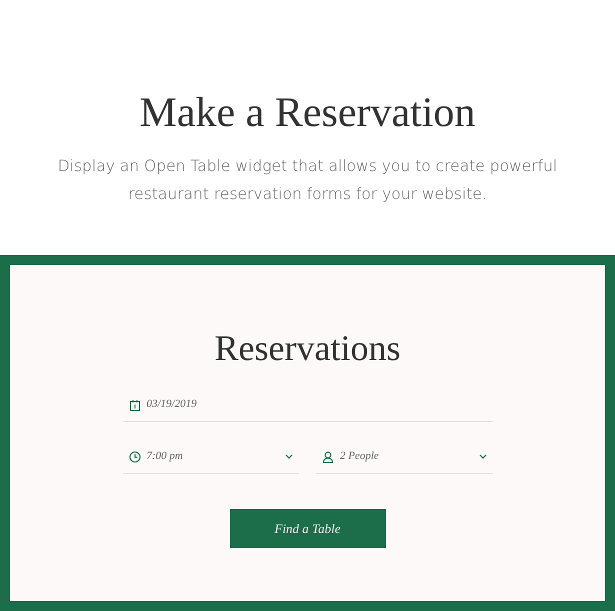 The width and height of the screenshot is (615, 611). I want to click on date-field: 03/19/2019, so click(307, 405).